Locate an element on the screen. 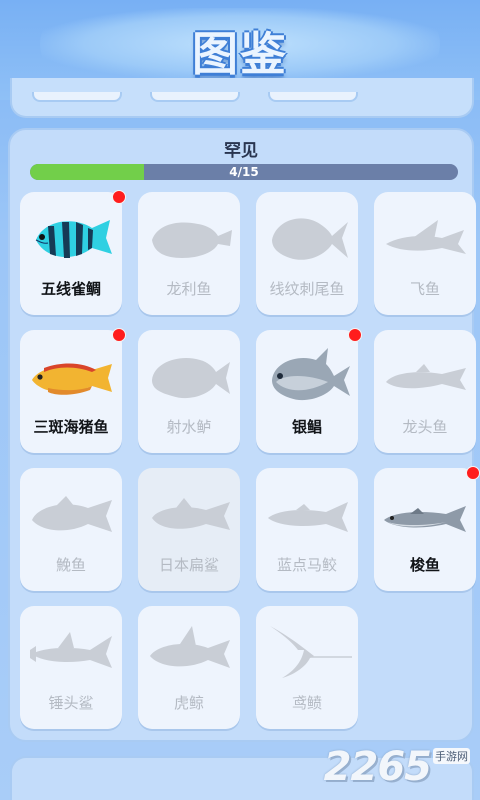 The width and height of the screenshot is (480, 800). fish-name: 蓝点马鲛 is located at coordinates (306, 565).